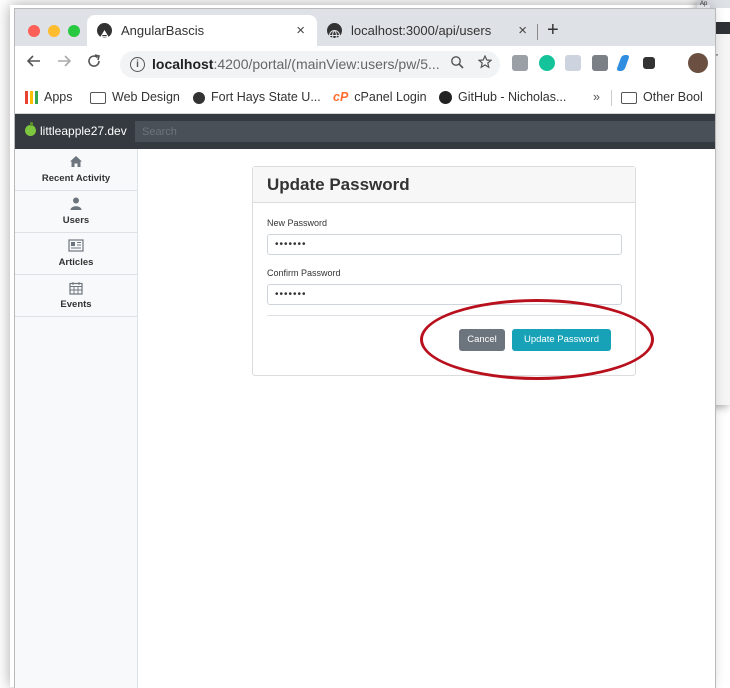 This screenshot has height=688, width=730. Describe the element at coordinates (76, 418) in the screenshot. I see `sidebar: Recent Activity Users Articles Events` at that location.